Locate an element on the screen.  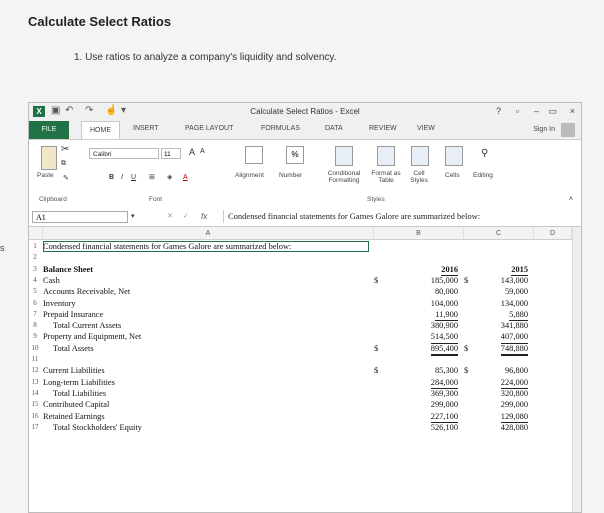
font-name-select: Calibri is located at coordinates (124, 153).